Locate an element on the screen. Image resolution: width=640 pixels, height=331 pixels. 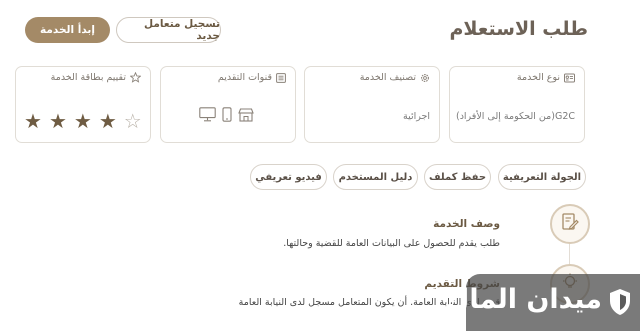
save-as-file-chip: حفظ كملف is located at coordinates (457, 177).